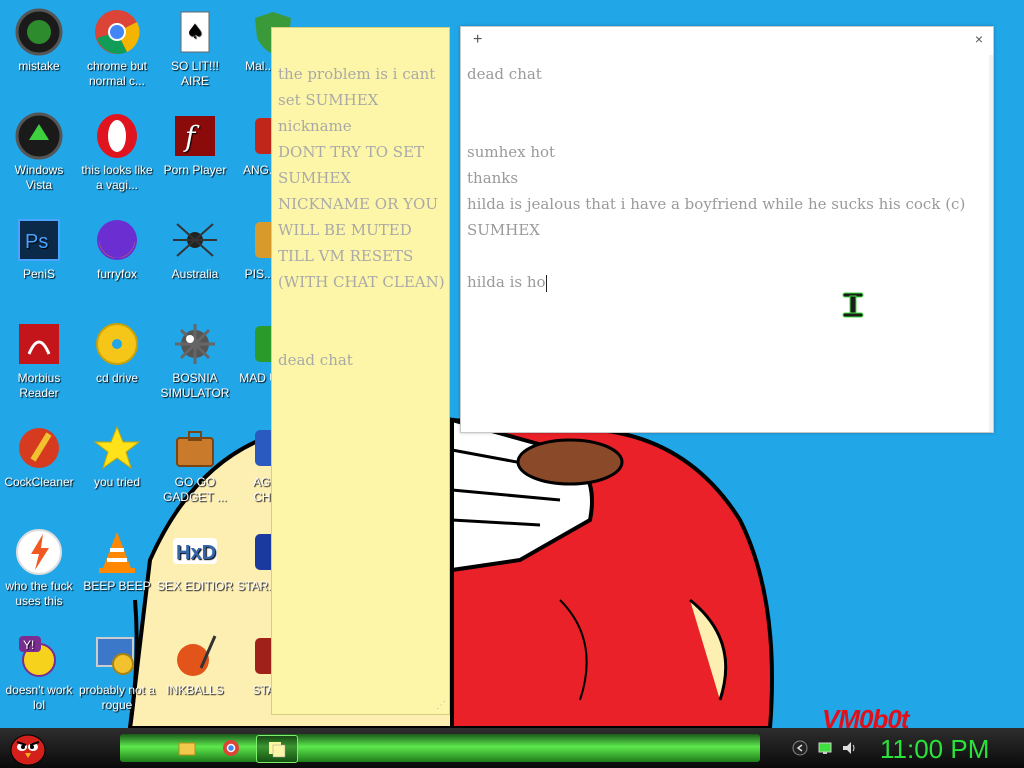 The height and width of the screenshot is (768, 1024). I want to click on volume-icon, so click(849, 748).